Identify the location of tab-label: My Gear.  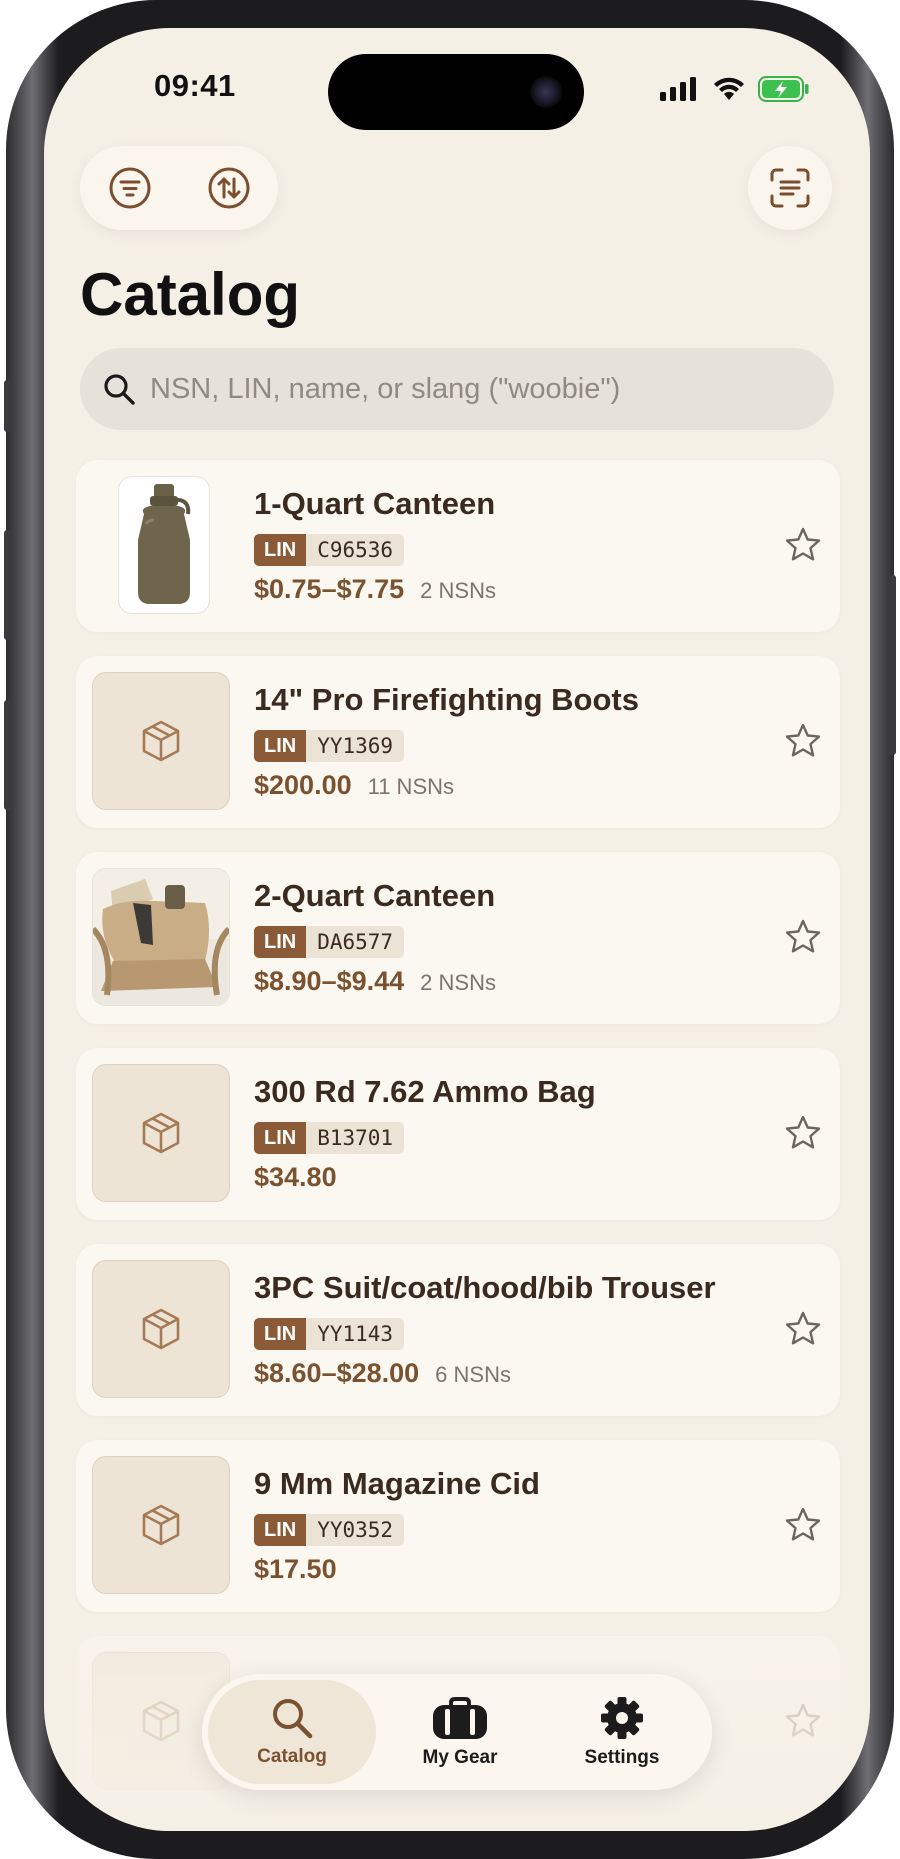
(460, 1757).